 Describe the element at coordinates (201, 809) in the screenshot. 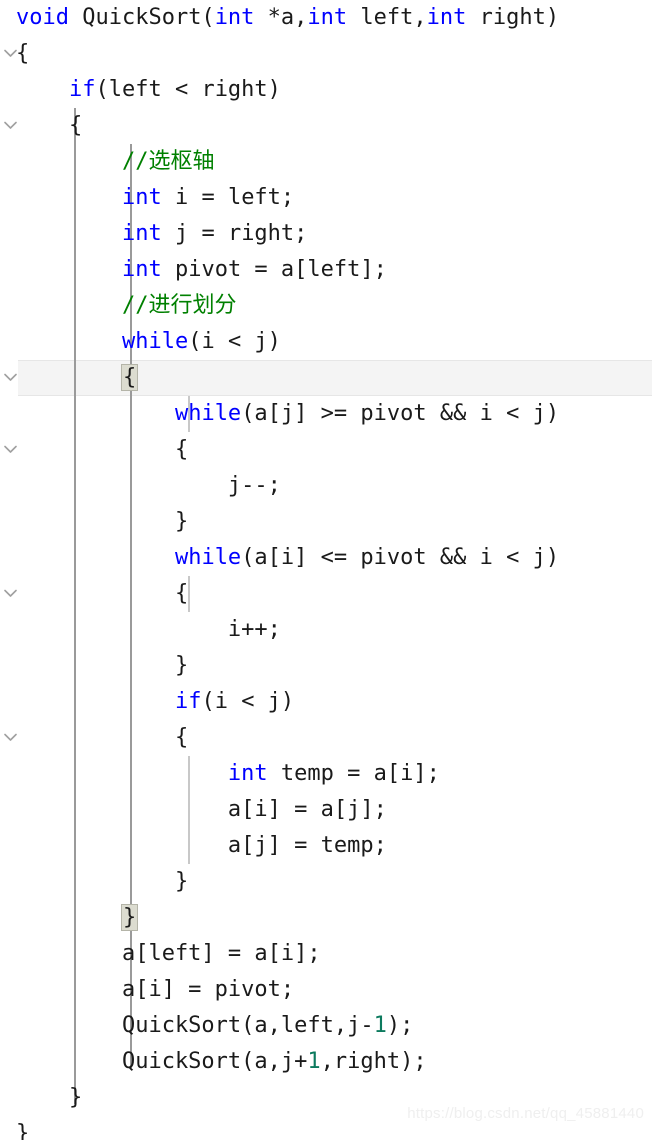

I see `code-token: a[i] = a[j];` at that location.